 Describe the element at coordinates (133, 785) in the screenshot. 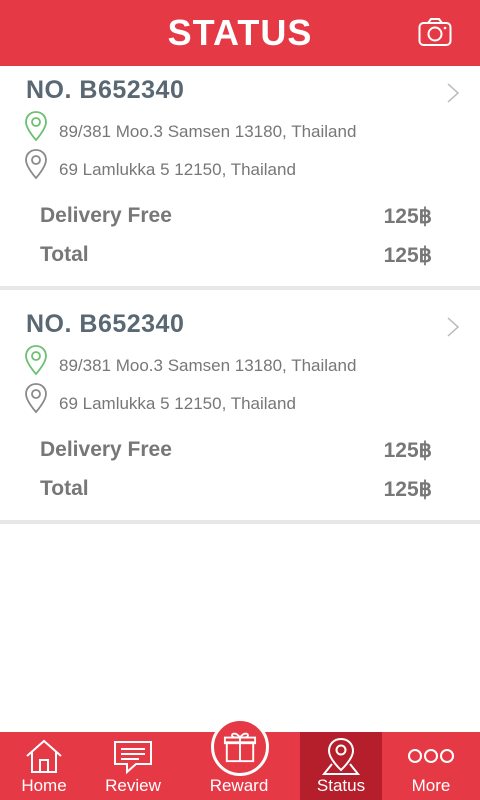

I see `tab-label: Review` at that location.